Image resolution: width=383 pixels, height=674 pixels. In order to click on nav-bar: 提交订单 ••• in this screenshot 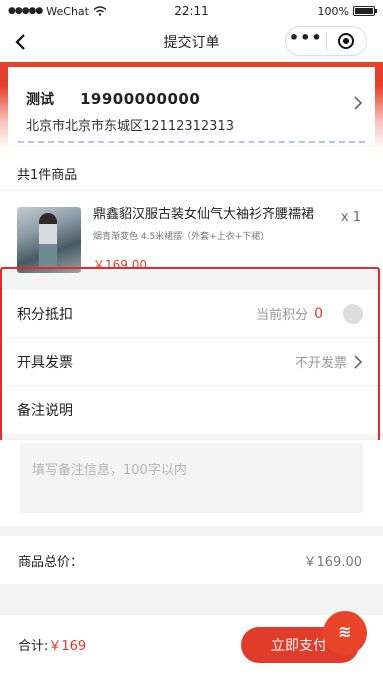, I will do `click(191, 42)`.